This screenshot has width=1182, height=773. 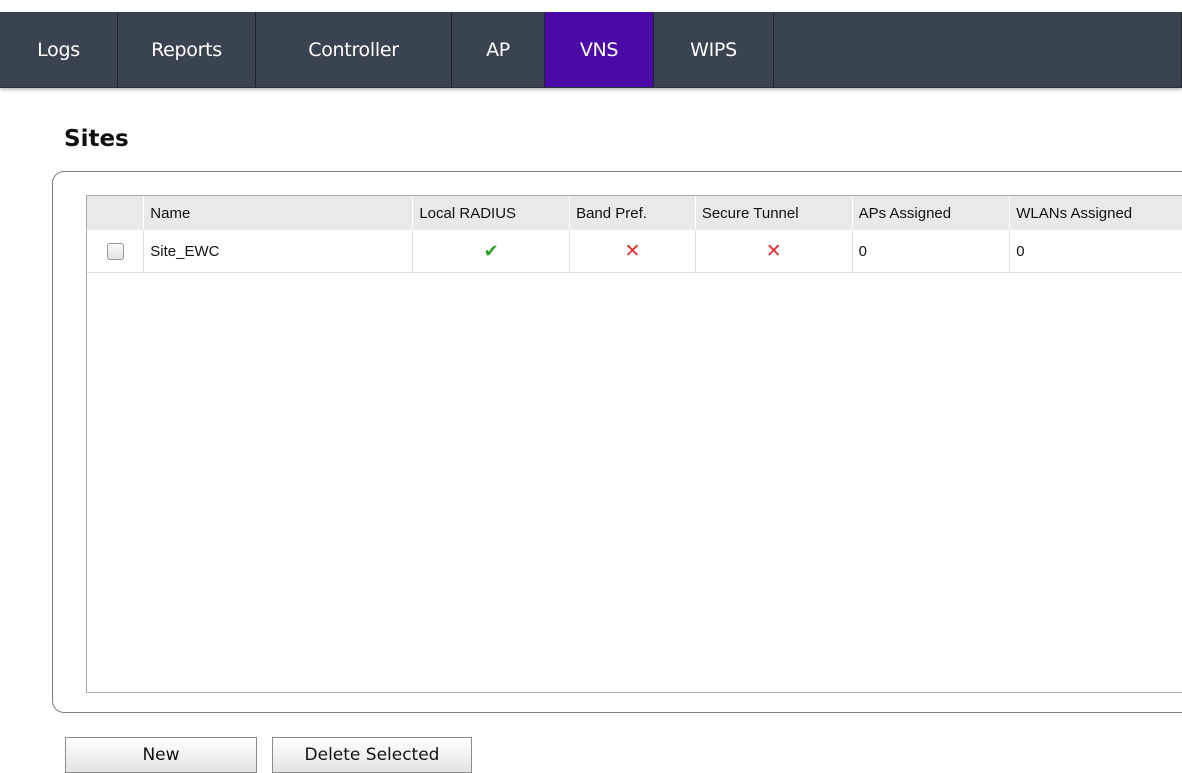 What do you see at coordinates (116, 213) in the screenshot?
I see `column-header-select` at bounding box center [116, 213].